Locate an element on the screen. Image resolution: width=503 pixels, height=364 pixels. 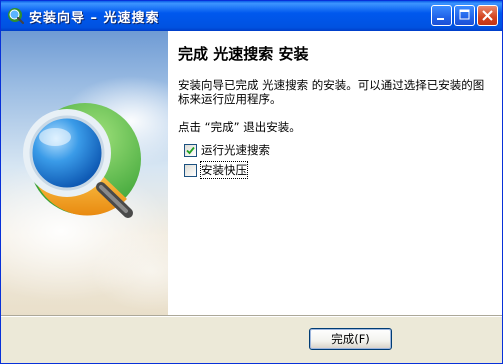
completion-description: 安装向导已完成 光速搜索 的安装。可以通过选择已安装的图标来运行应用程序。 is located at coordinates (331, 92).